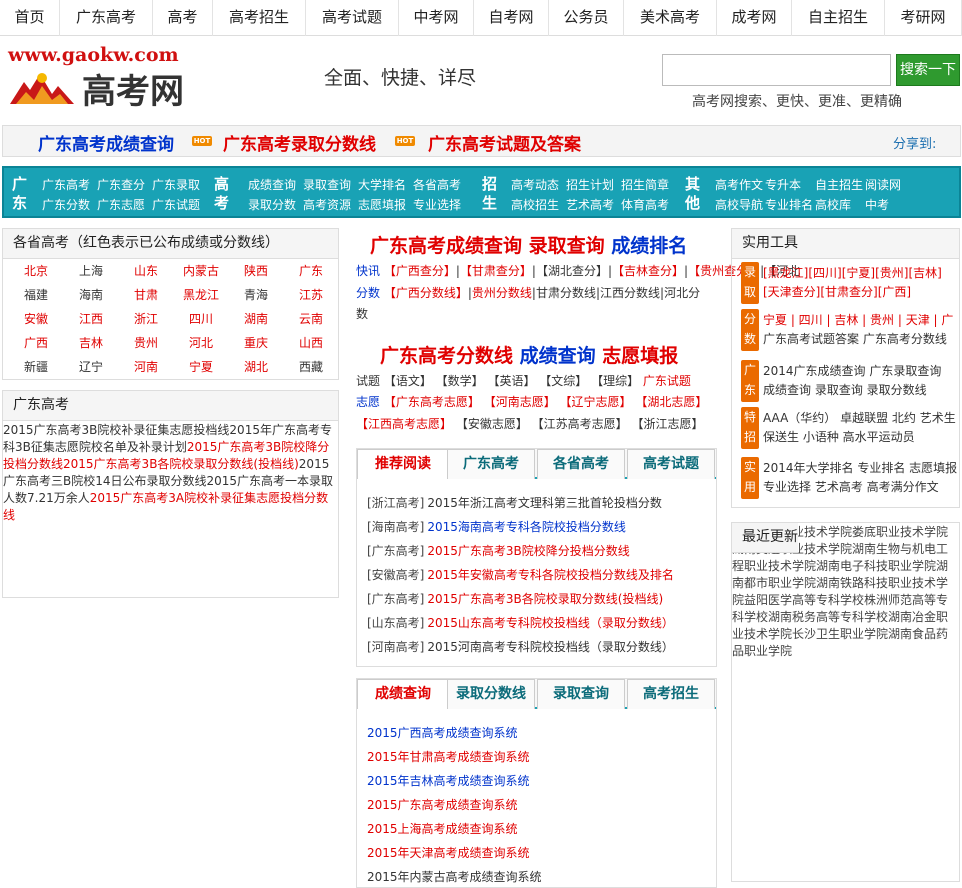 This screenshot has height=888, width=962. What do you see at coordinates (448, 853) in the screenshot?
I see `row-link: 2015年天津高考成绩查询系统` at bounding box center [448, 853].